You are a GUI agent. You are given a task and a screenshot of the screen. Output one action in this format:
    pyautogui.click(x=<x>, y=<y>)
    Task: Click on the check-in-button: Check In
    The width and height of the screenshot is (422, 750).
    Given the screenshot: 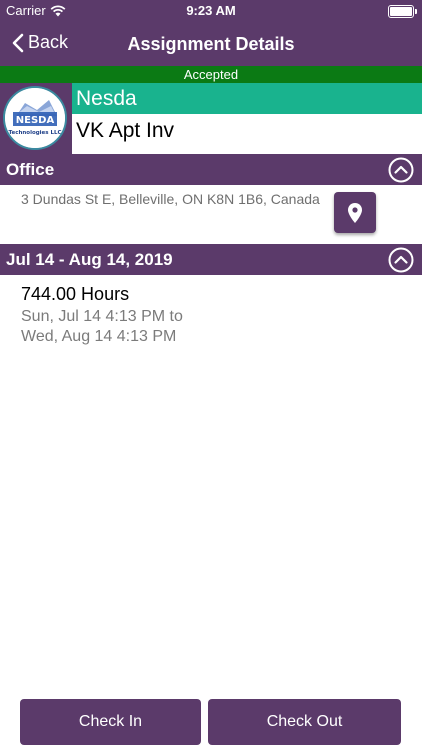 What is the action you would take?
    pyautogui.click(x=110, y=722)
    